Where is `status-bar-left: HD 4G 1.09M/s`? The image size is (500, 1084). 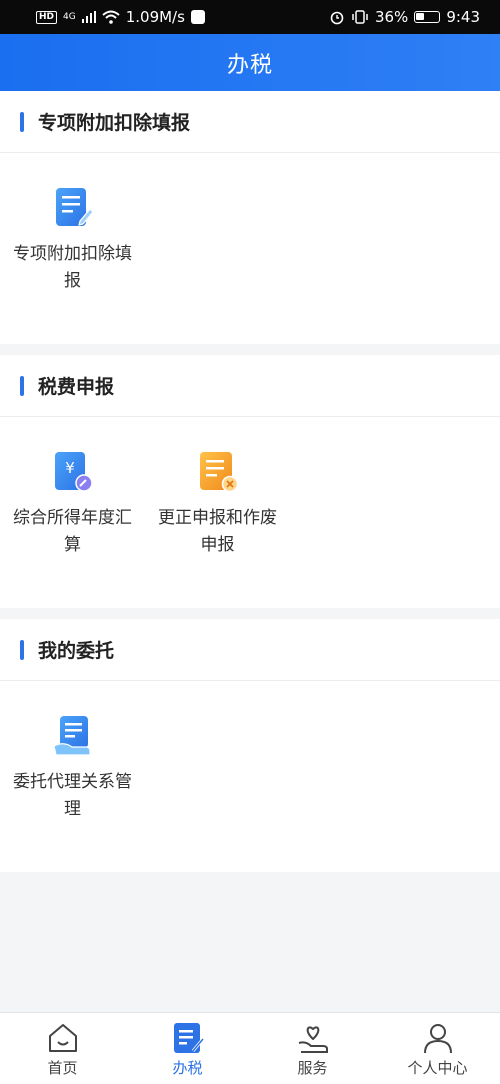 status-bar-left: HD 4G 1.09M/s is located at coordinates (120, 17).